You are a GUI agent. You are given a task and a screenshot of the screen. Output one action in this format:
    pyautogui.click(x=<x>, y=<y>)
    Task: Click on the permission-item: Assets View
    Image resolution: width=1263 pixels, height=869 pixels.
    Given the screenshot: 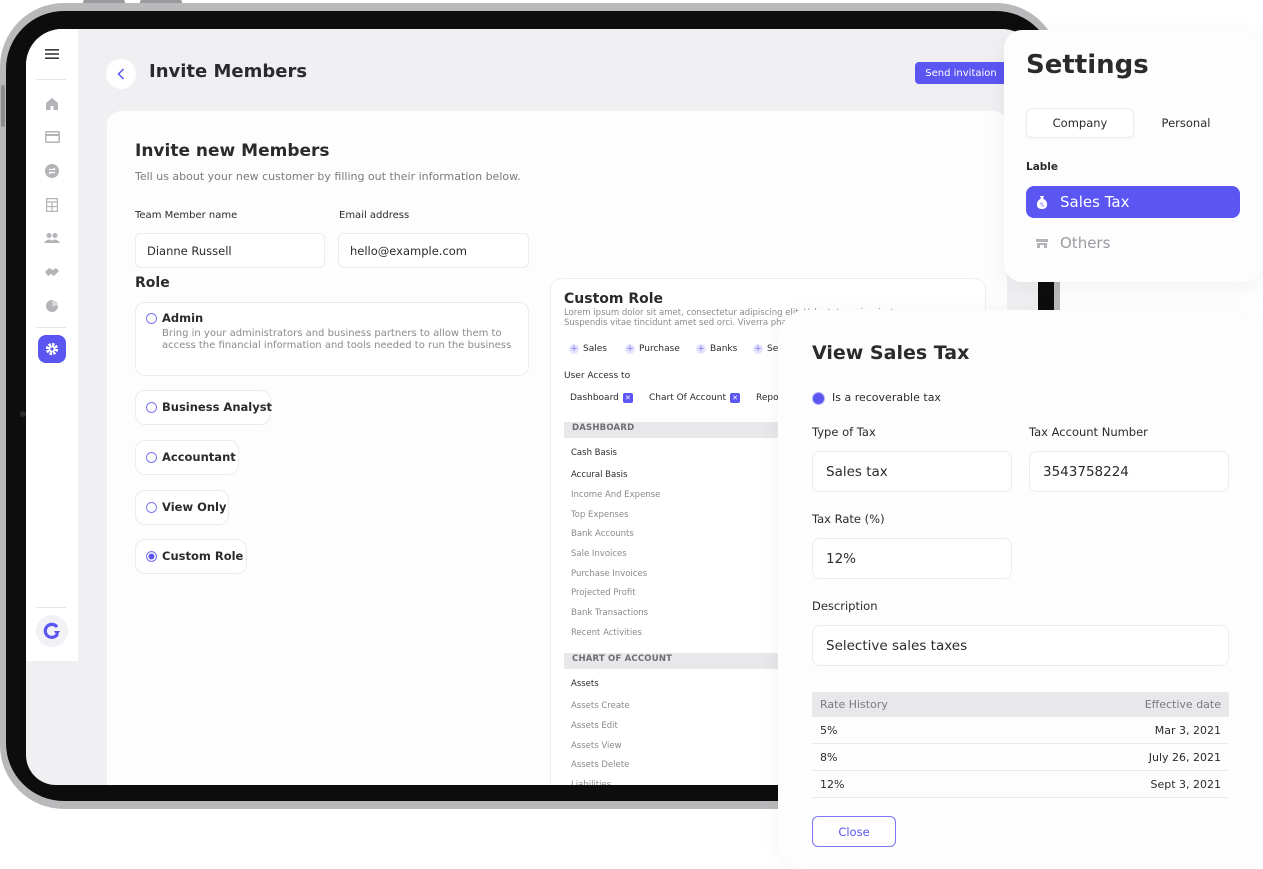 What is the action you would take?
    pyautogui.click(x=596, y=746)
    